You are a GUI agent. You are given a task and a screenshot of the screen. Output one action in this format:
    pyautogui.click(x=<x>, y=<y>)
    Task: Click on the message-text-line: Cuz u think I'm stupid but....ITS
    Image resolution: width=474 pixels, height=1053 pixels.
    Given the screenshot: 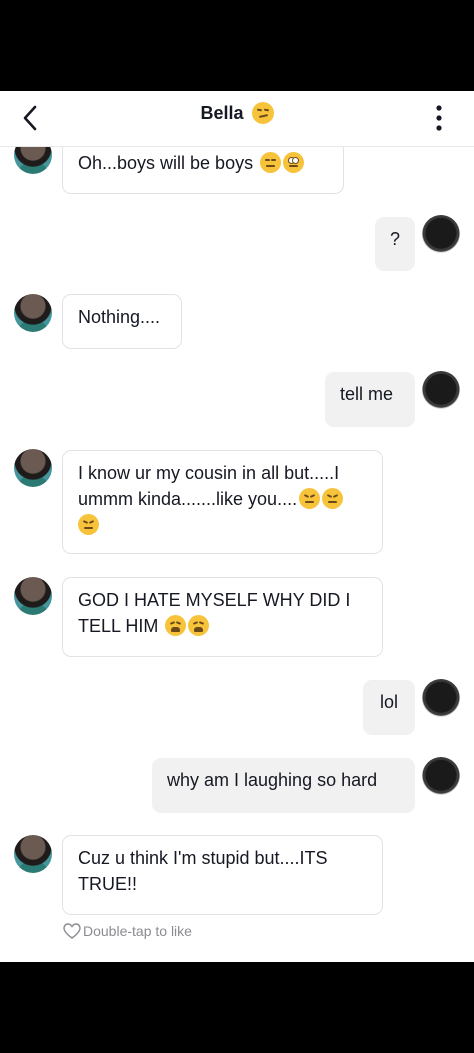 What is the action you would take?
    pyautogui.click(x=203, y=858)
    